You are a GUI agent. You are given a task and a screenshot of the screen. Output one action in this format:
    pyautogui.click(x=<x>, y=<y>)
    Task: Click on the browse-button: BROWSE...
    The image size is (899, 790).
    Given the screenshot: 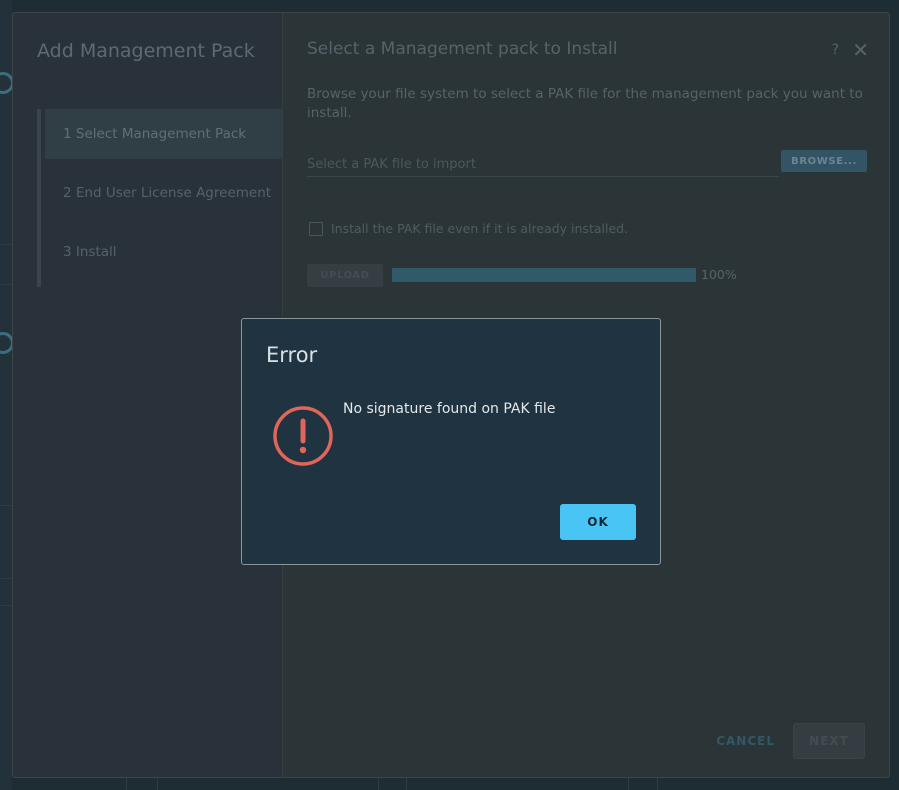 What is the action you would take?
    pyautogui.click(x=824, y=161)
    